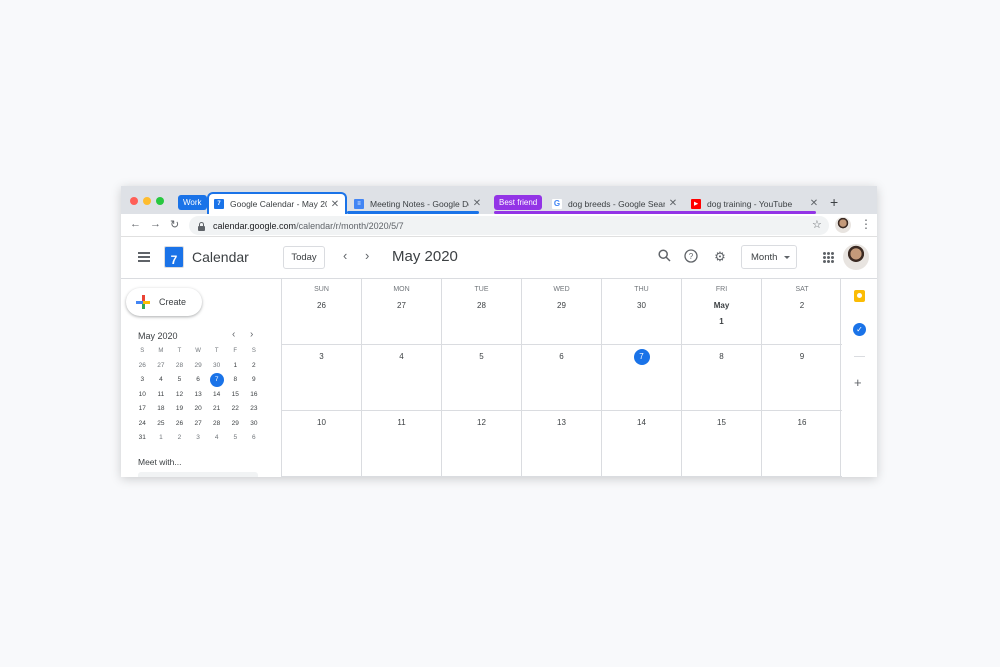 Image resolution: width=1000 pixels, height=667 pixels. What do you see at coordinates (802, 378) in the screenshot?
I see `day-cell: 9` at bounding box center [802, 378].